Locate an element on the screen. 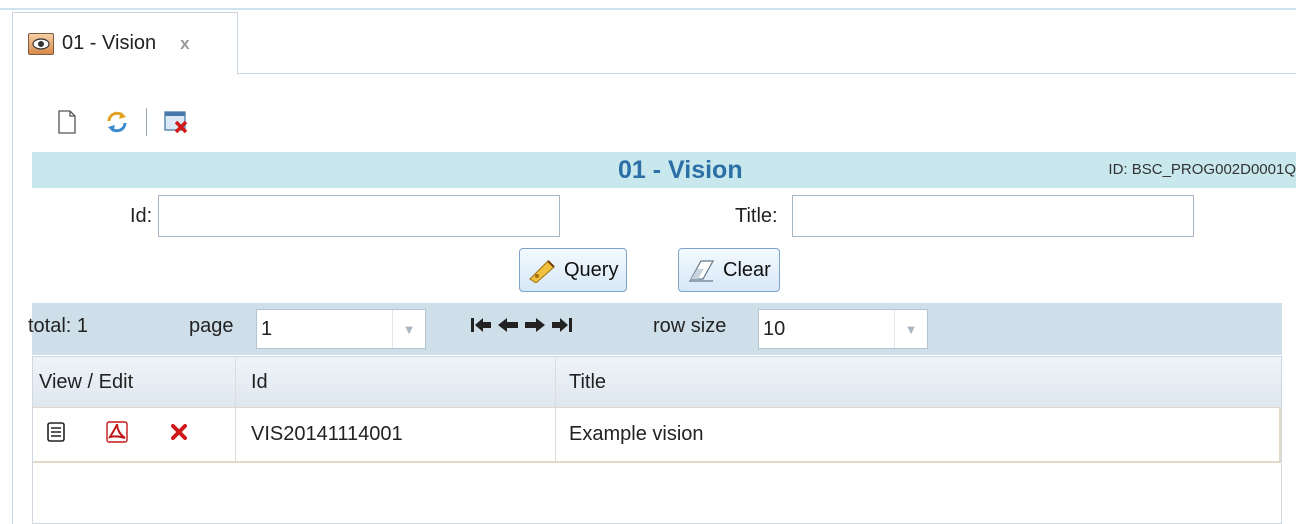 This screenshot has height=524, width=1296. page-title: 01 - Vision is located at coordinates (680, 170).